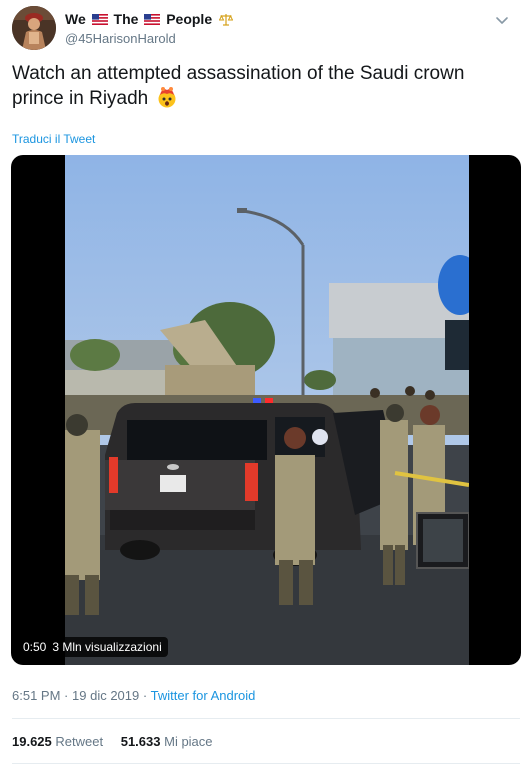 This screenshot has height=764, width=532. I want to click on name-middle: The, so click(126, 19).